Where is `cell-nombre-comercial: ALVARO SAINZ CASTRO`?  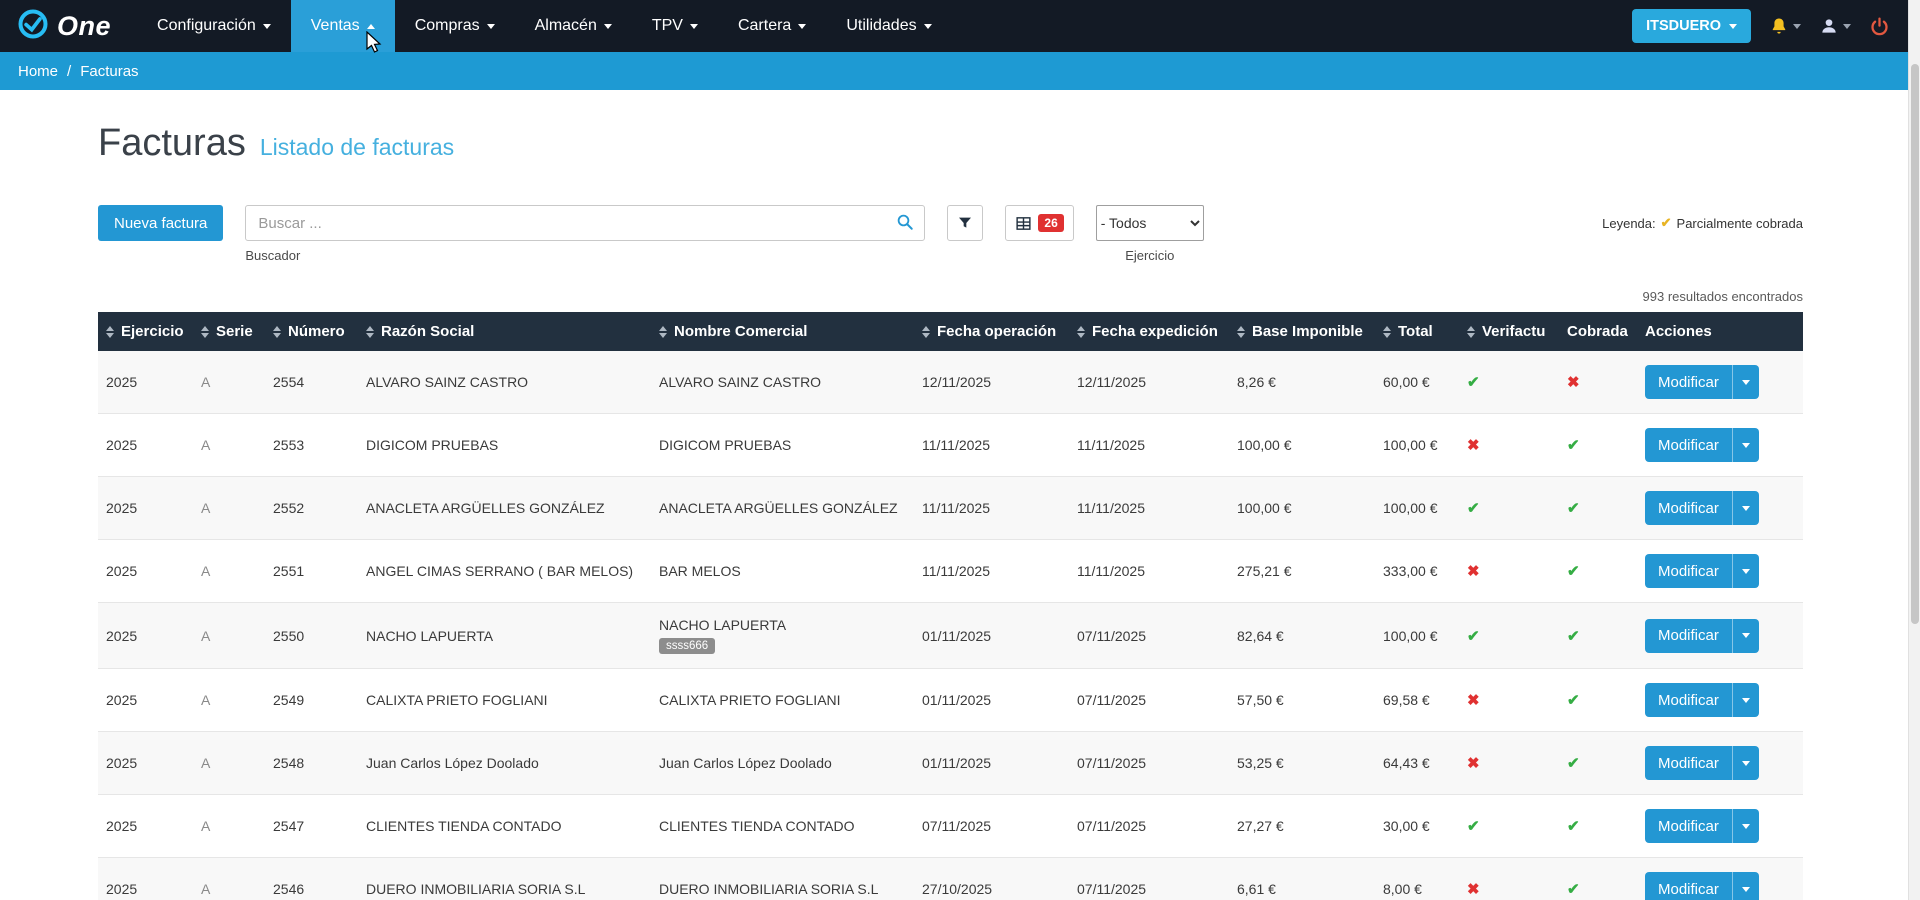 cell-nombre-comercial: ALVARO SAINZ CASTRO is located at coordinates (782, 382).